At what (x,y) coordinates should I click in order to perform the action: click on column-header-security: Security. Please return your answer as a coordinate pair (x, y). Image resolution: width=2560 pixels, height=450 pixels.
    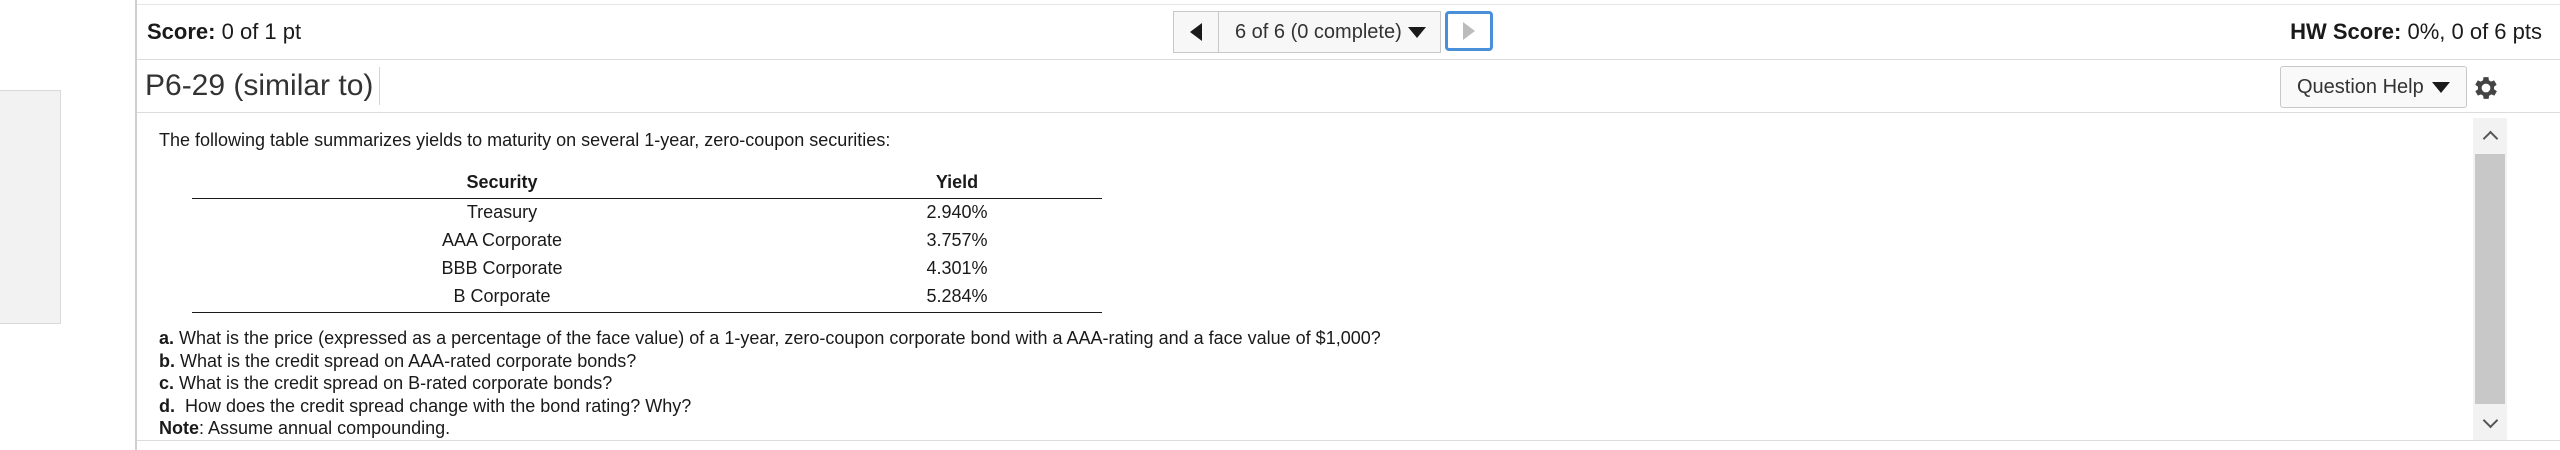
    Looking at the image, I should click on (502, 184).